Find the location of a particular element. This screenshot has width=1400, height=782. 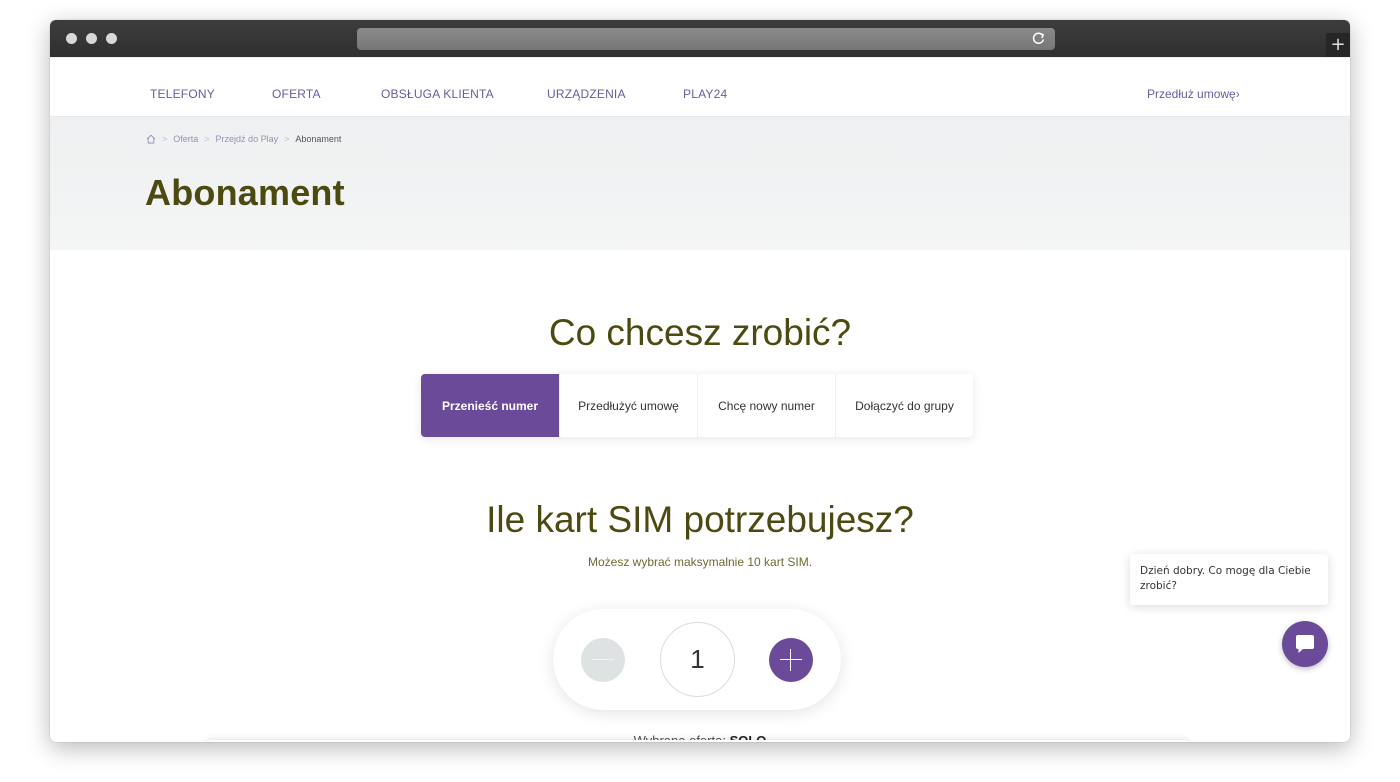

extend-contract-link: Przedłuż umowę› is located at coordinates (1193, 94).